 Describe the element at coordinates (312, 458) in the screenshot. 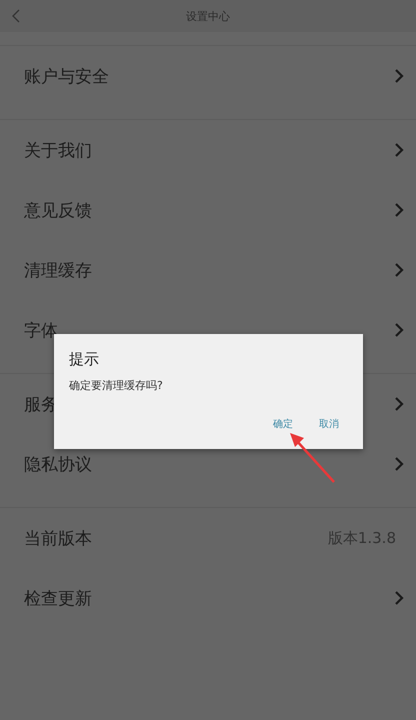

I see `arrow` at that location.